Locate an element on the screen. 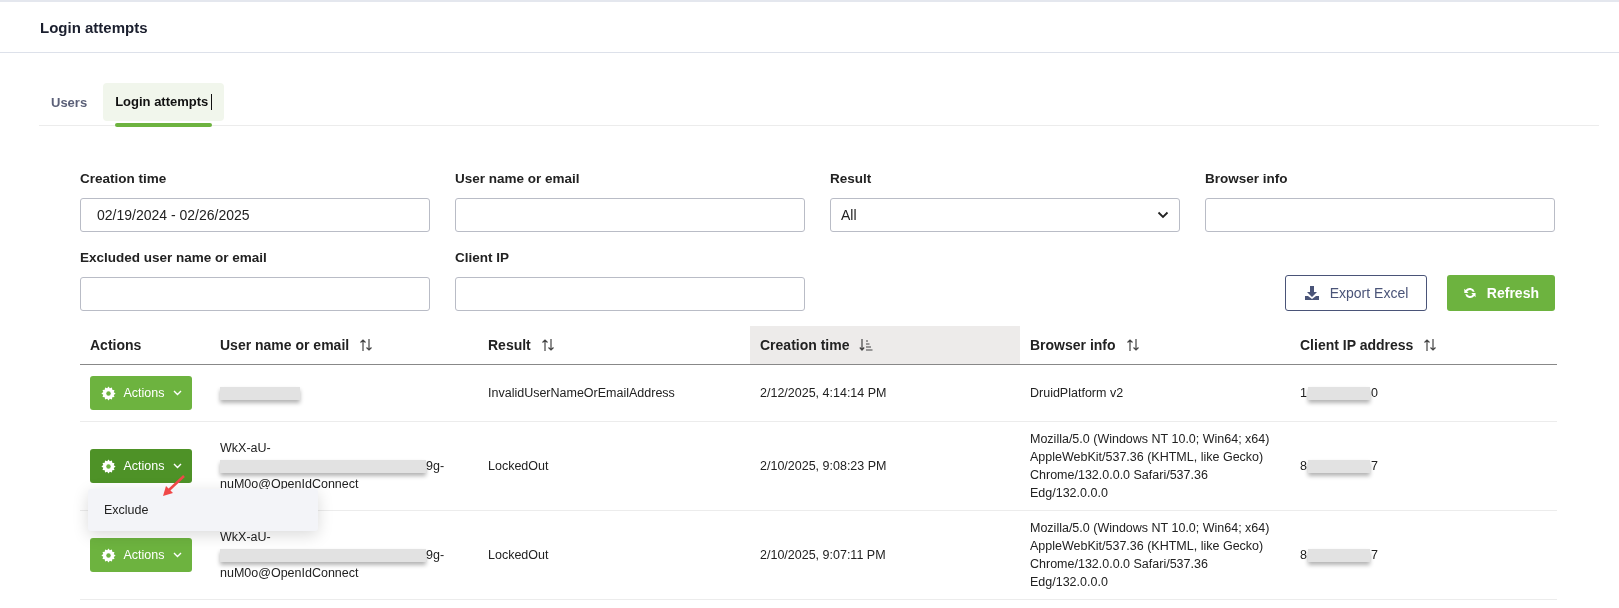 The image size is (1619, 608). column-header: Creation time is located at coordinates (885, 345).